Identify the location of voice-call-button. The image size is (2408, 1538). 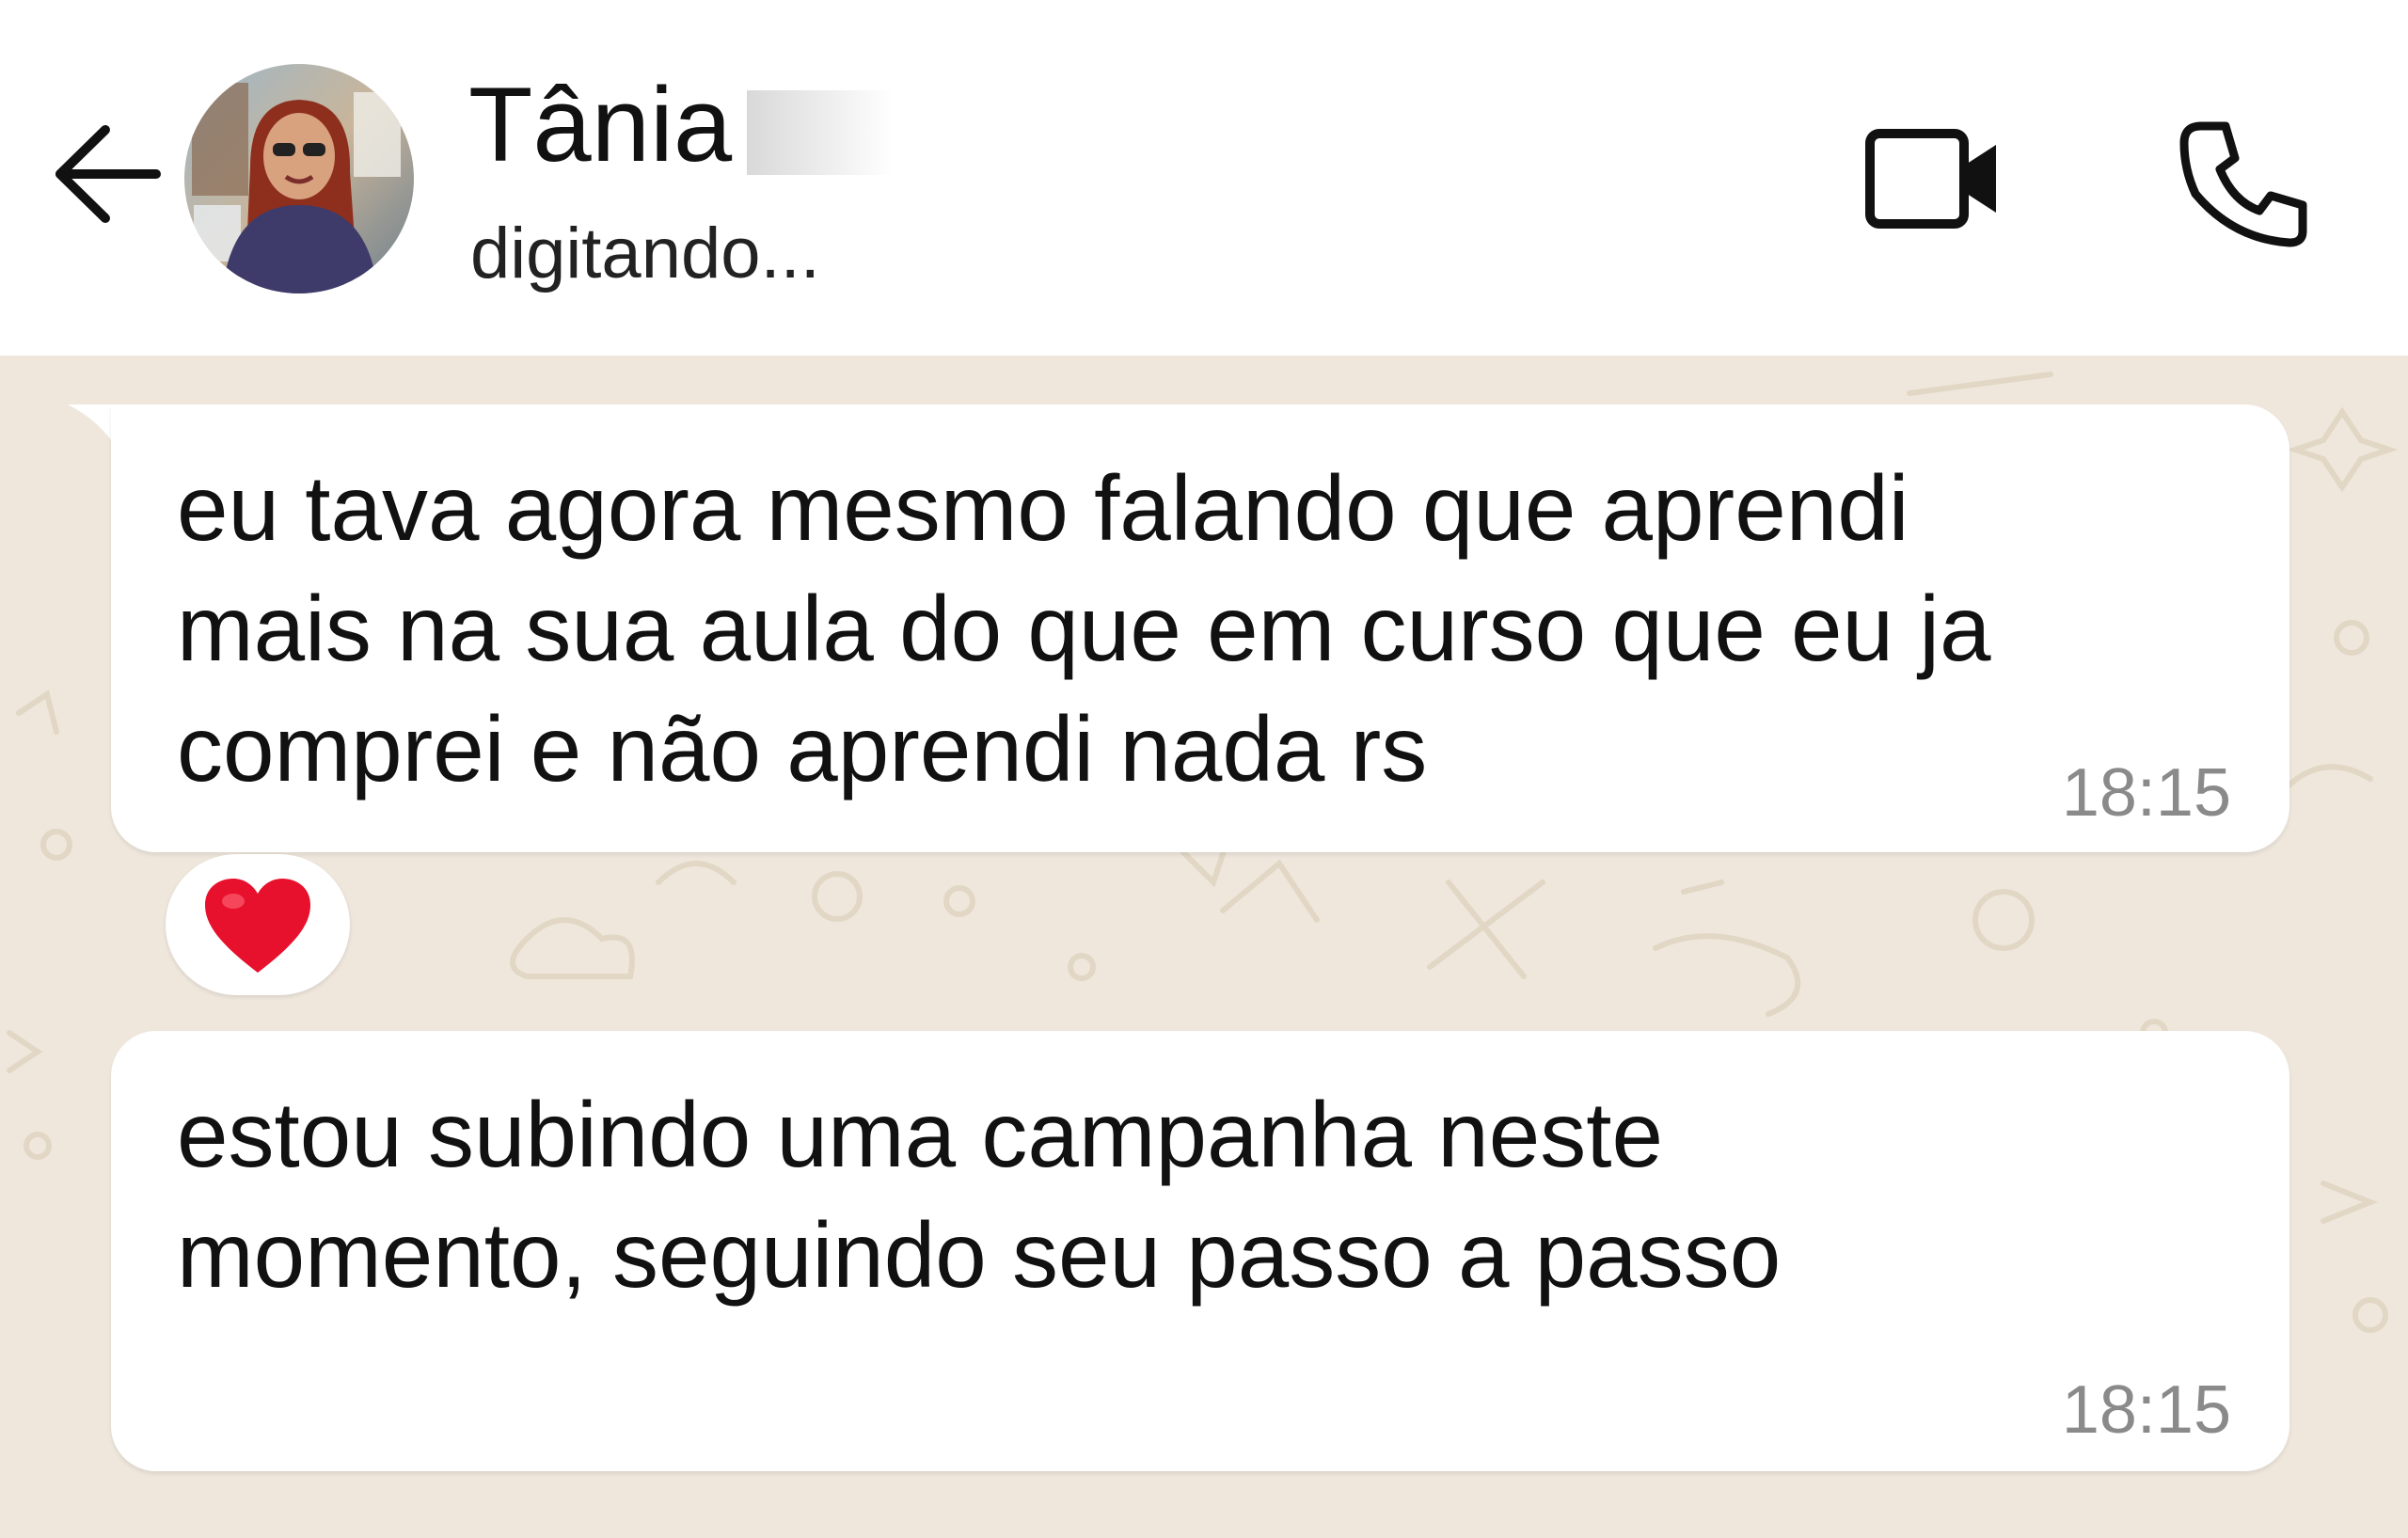
(2244, 184).